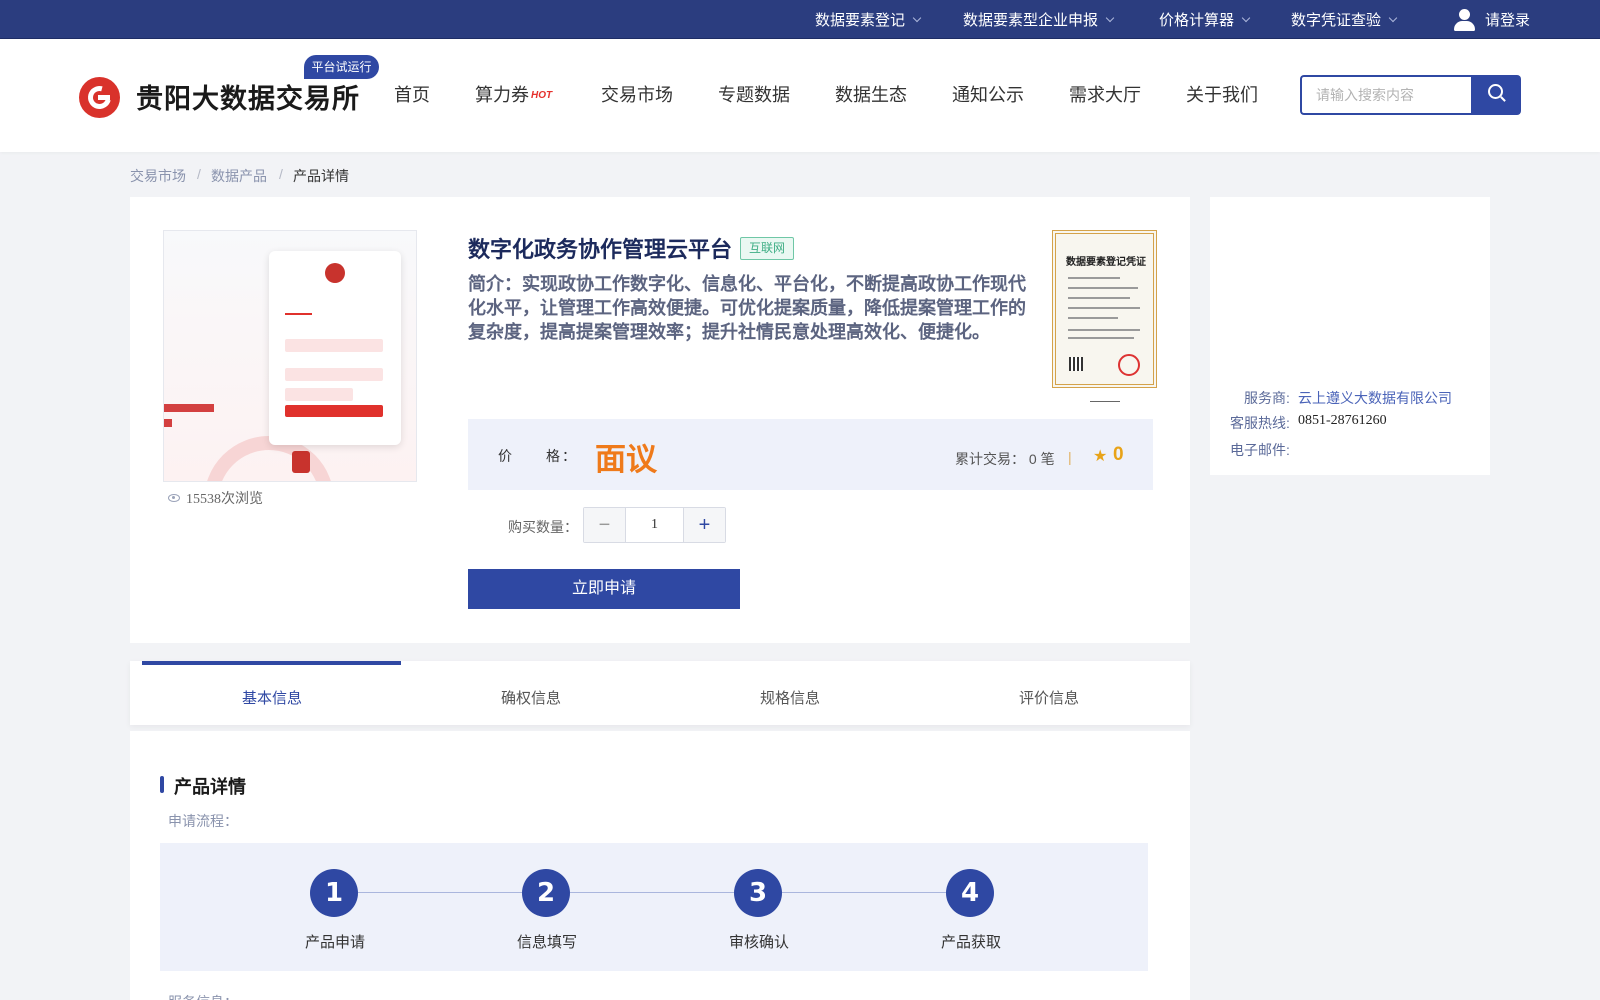  I want to click on trial-badge: 平台试运行, so click(341, 67).